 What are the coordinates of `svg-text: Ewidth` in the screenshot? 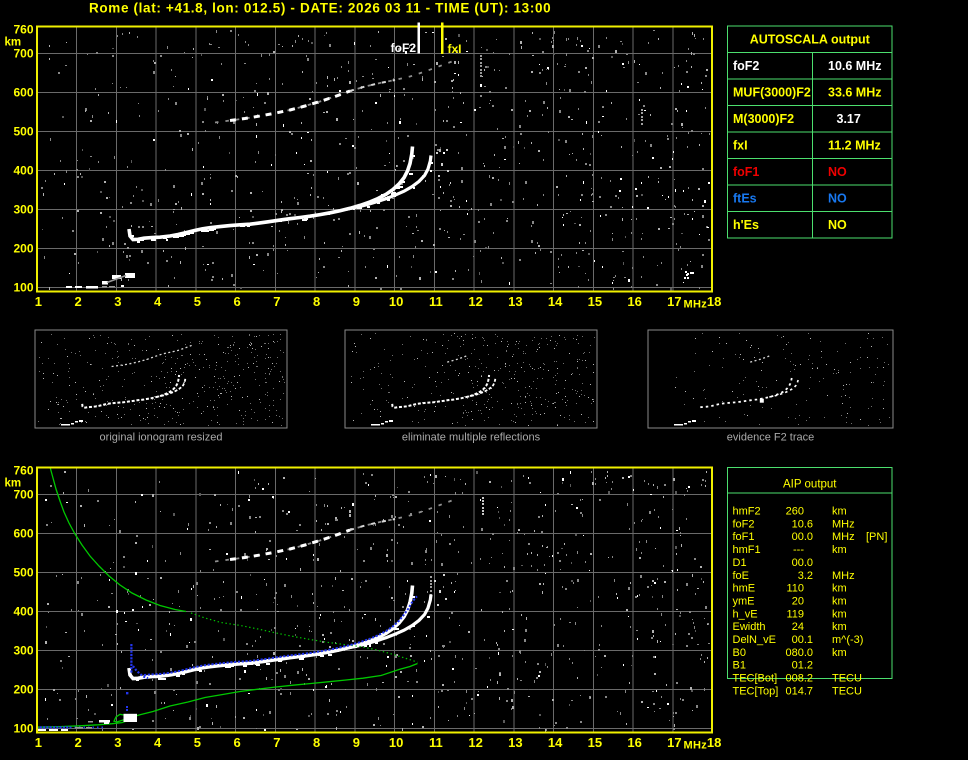 It's located at (749, 627).